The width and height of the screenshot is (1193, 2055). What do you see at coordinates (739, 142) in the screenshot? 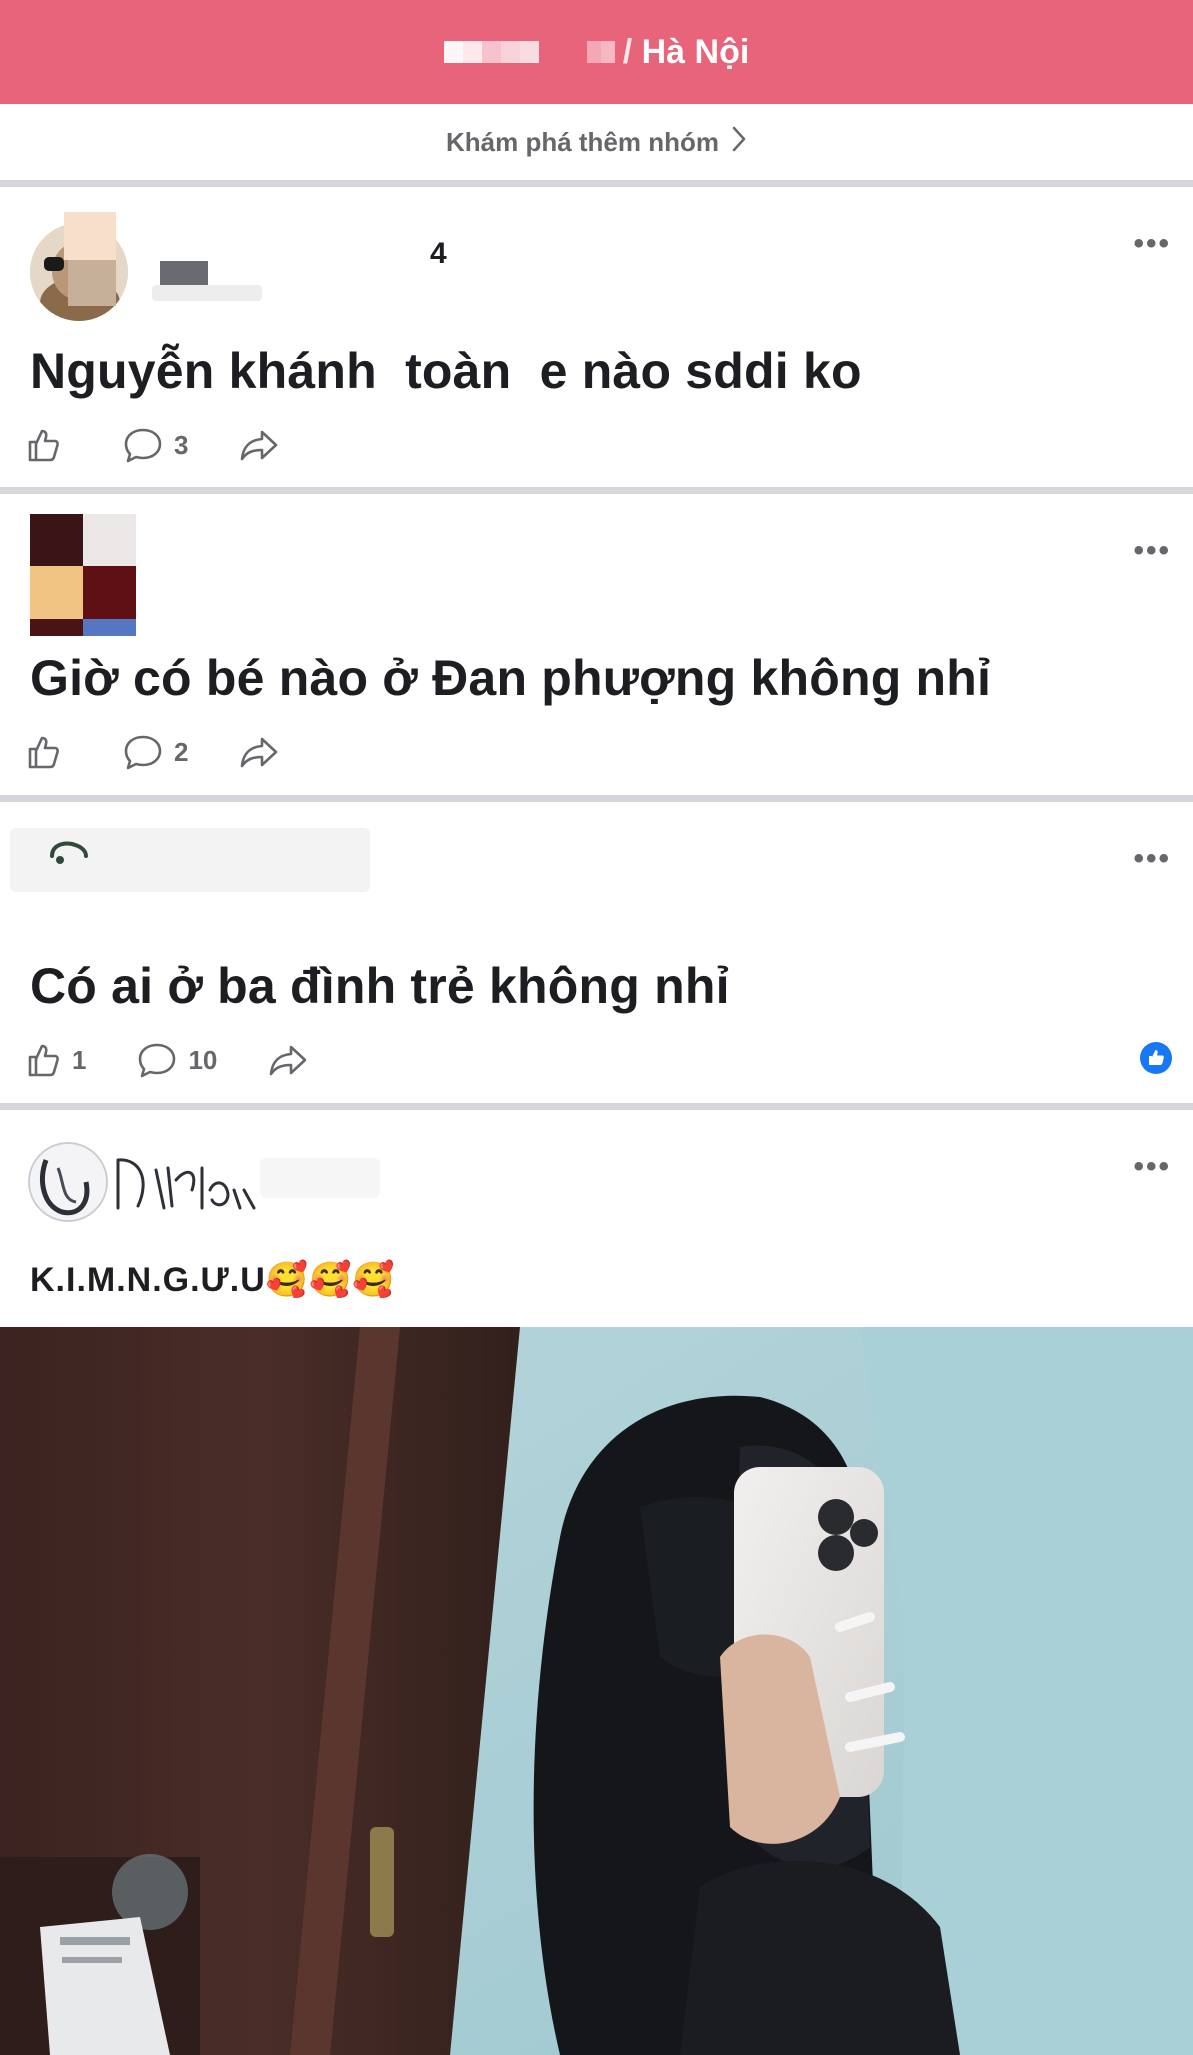
I see `chevron-right-icon` at bounding box center [739, 142].